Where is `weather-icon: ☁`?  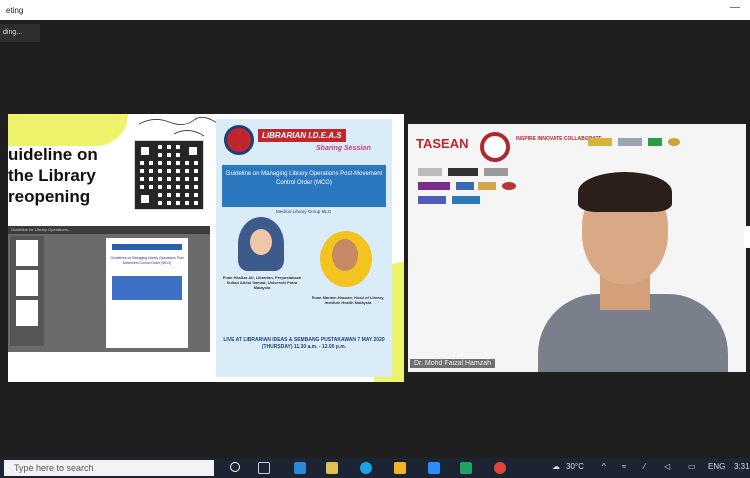
weather-icon: ☁ is located at coordinates (556, 466).